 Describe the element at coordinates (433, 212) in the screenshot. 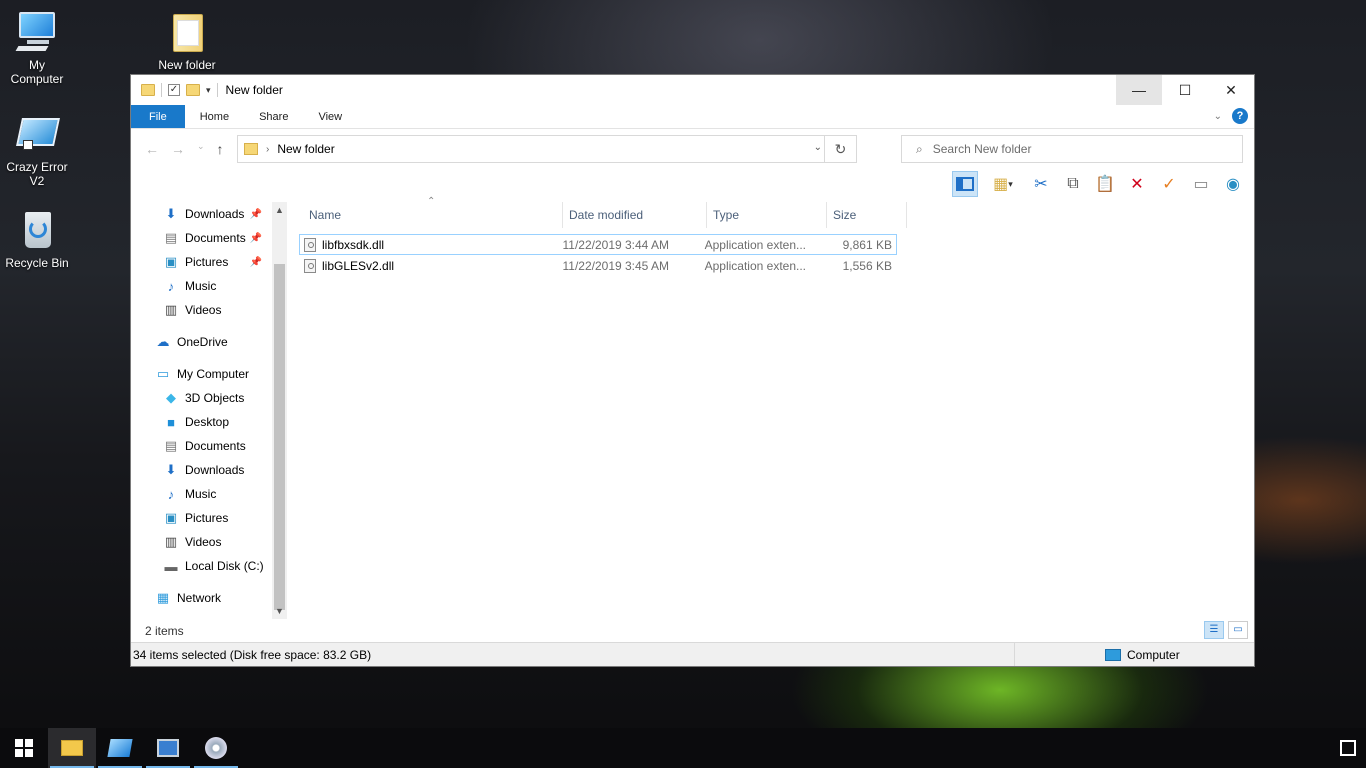

I see `column-header-name: ⌃ Name` at that location.